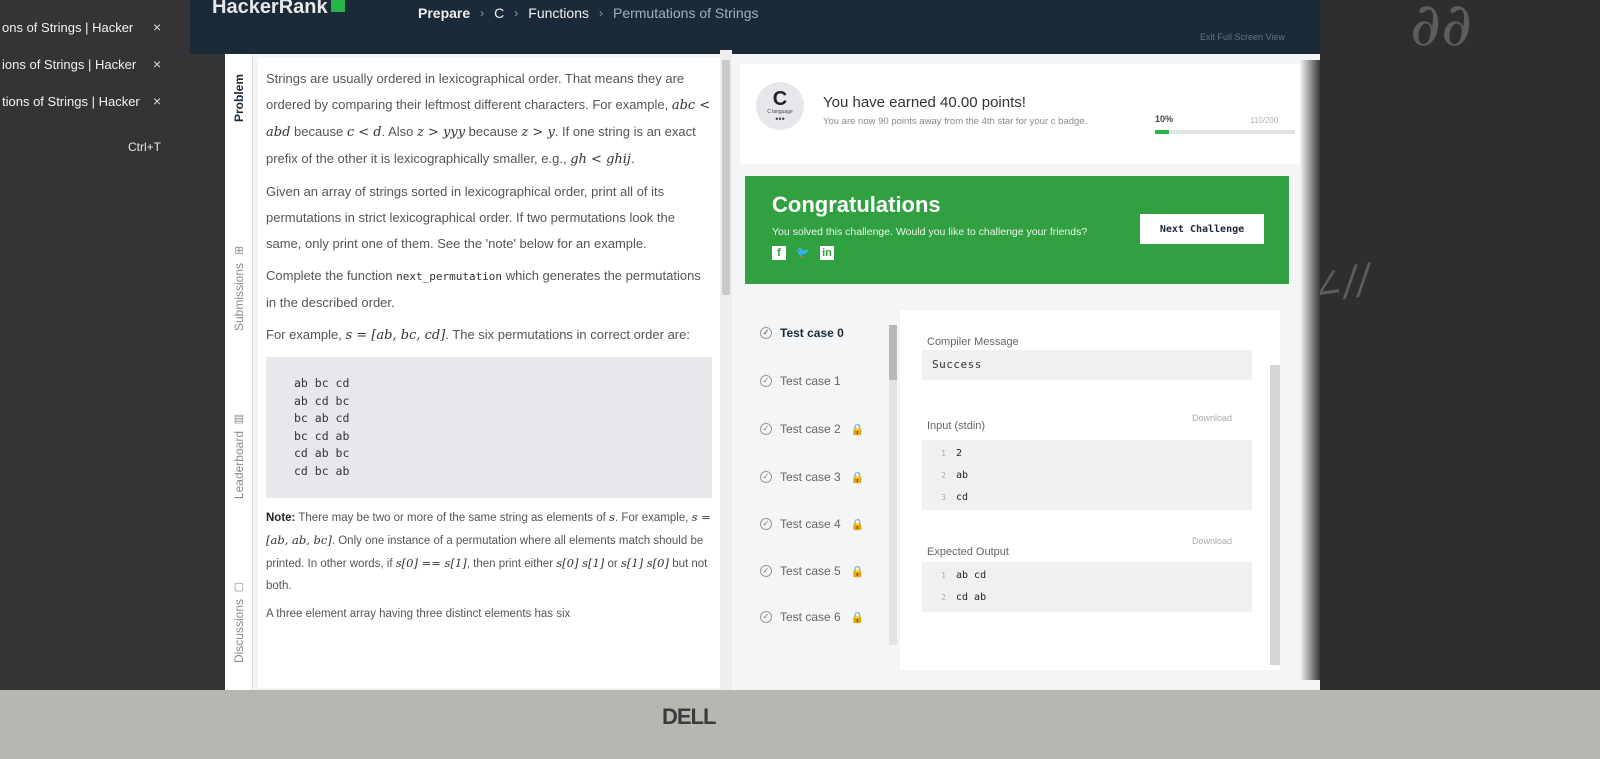  Describe the element at coordinates (322, 435) in the screenshot. I see `code-line: bc cd ab` at that location.